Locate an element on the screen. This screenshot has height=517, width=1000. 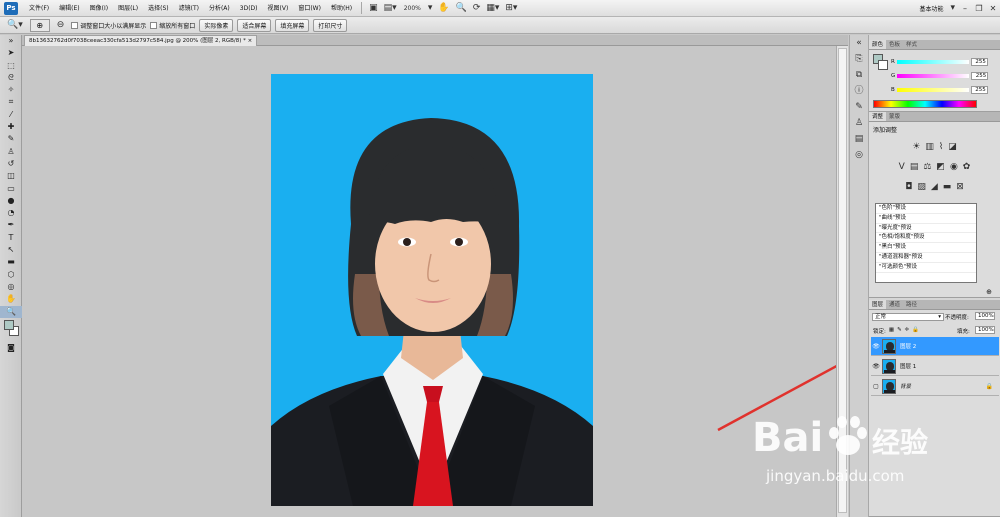
green-slider: G 255 is located at coordinates (940, 76).